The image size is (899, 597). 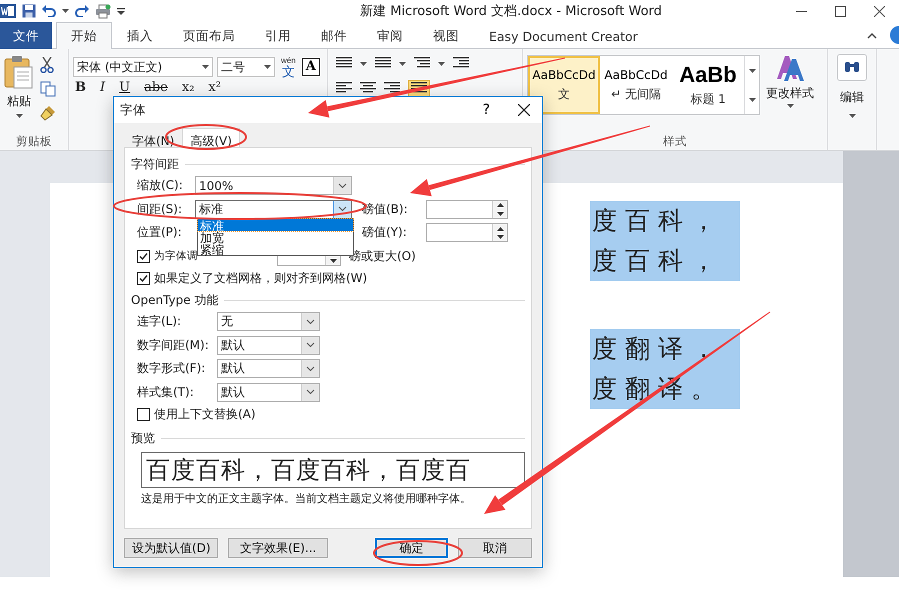 I want to click on ribbon-tab: 页面布局, so click(x=209, y=35).